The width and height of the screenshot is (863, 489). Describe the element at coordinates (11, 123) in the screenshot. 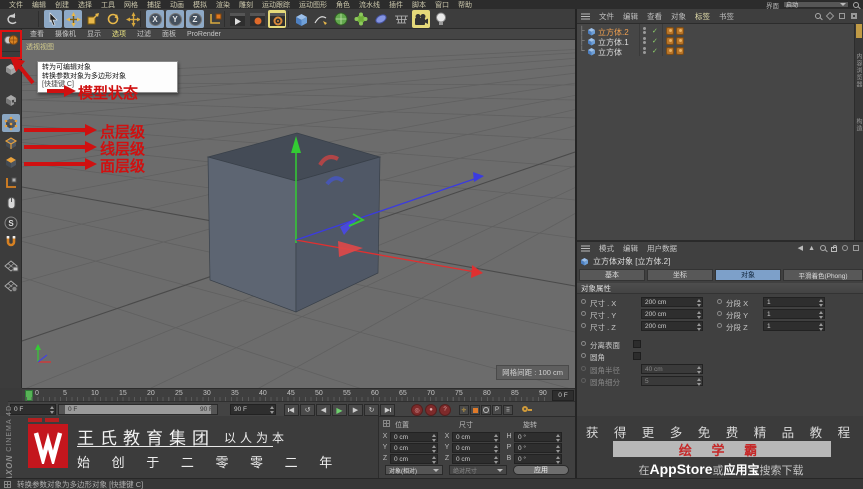

I see `points-mode-button` at that location.